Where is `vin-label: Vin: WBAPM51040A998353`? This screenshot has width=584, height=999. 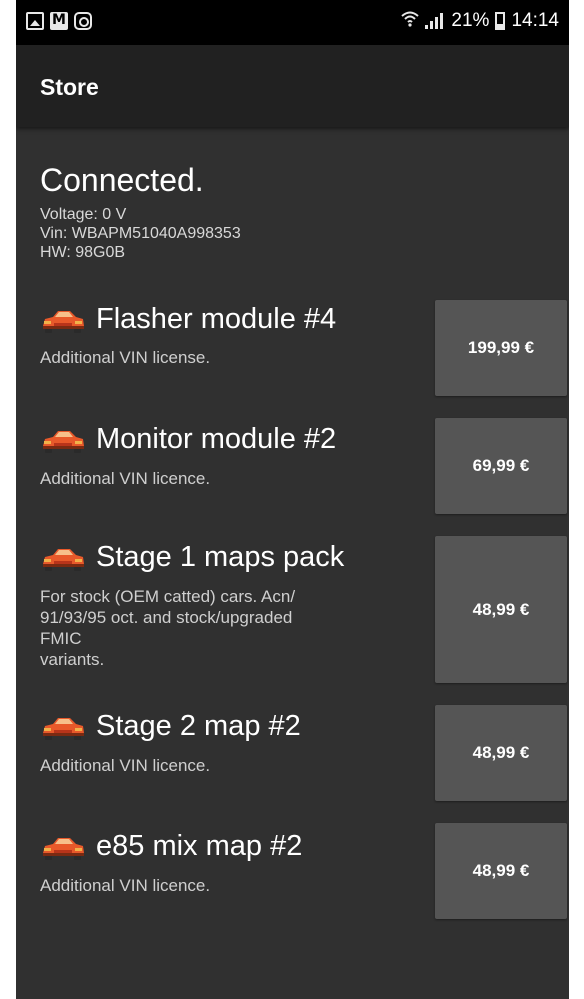
vin-label: Vin: WBAPM51040A998353 is located at coordinates (140, 233).